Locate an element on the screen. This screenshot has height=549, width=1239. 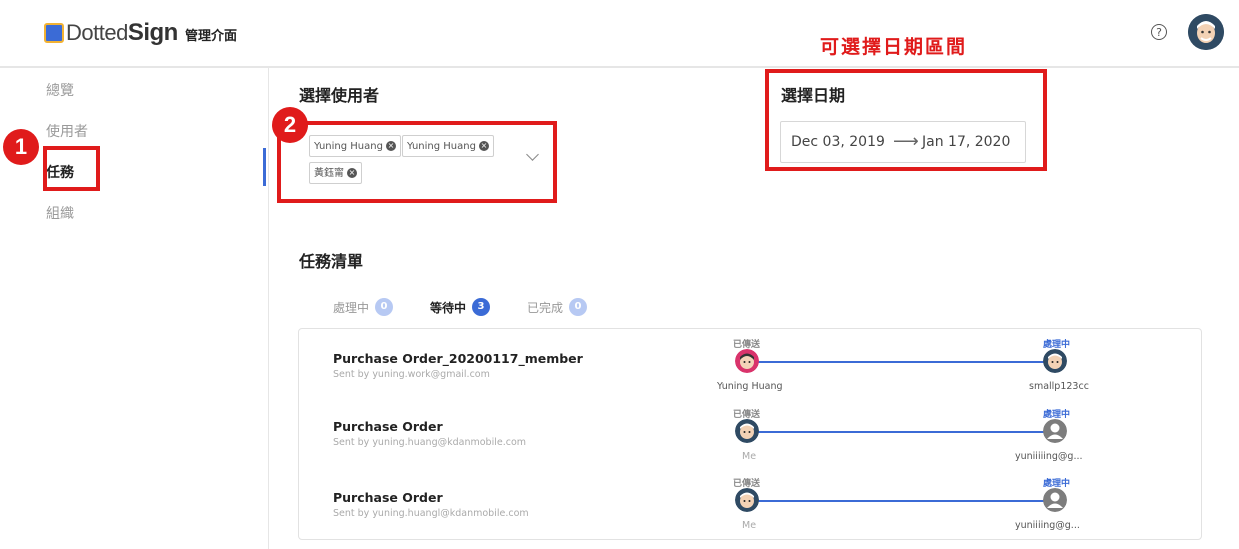
sidebar-item-overview: 總覽 is located at coordinates (60, 90).